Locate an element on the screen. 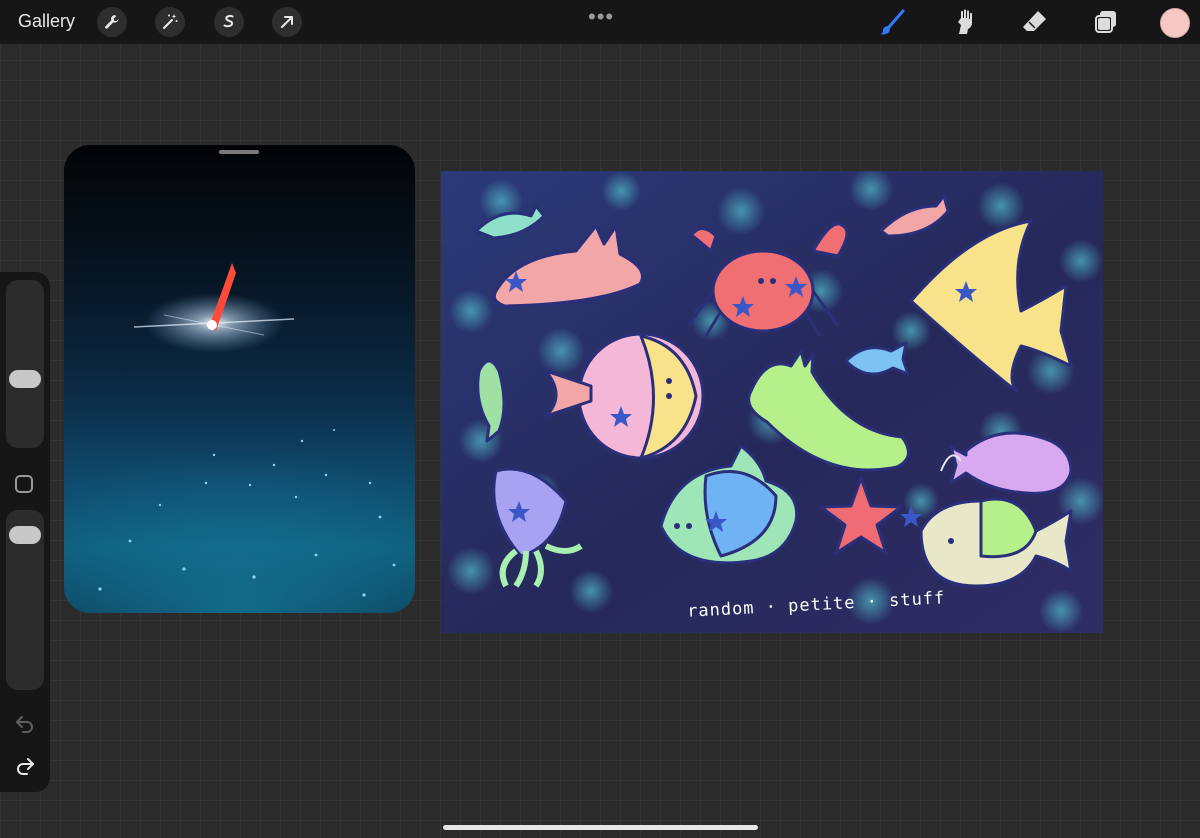  selection-icon is located at coordinates (229, 22).